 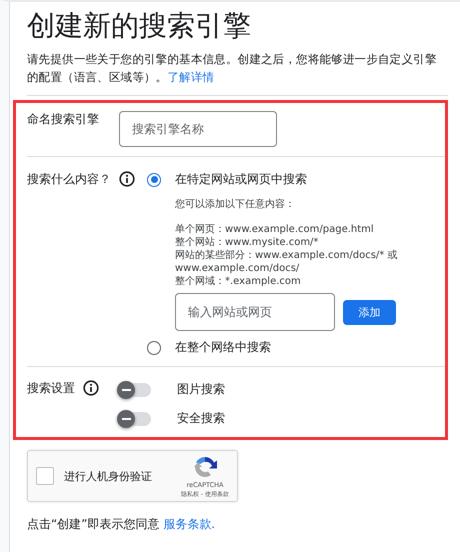 I want to click on radio-label: 在特定网站或网页中搜索, so click(x=241, y=179).